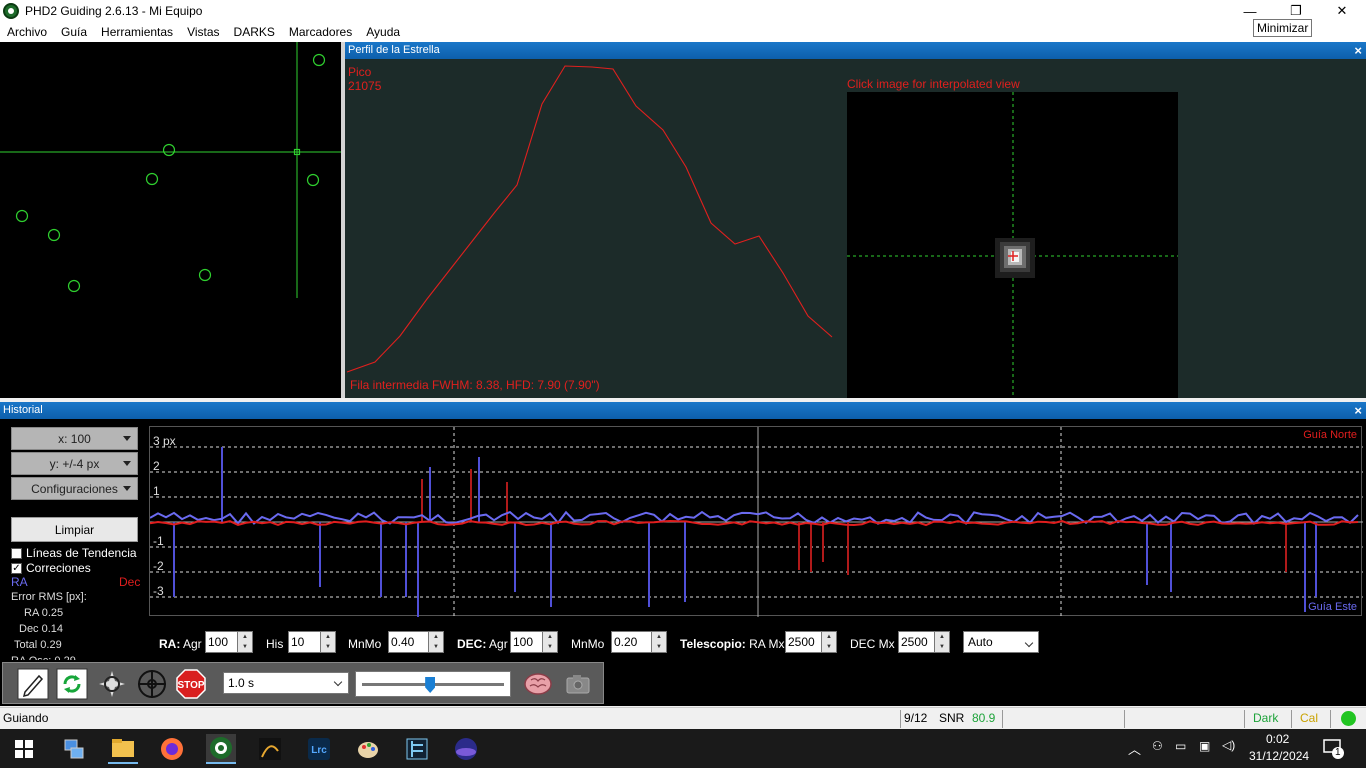 The image size is (1366, 768). Describe the element at coordinates (158, 541) in the screenshot. I see `y-tick-label: -1` at that location.